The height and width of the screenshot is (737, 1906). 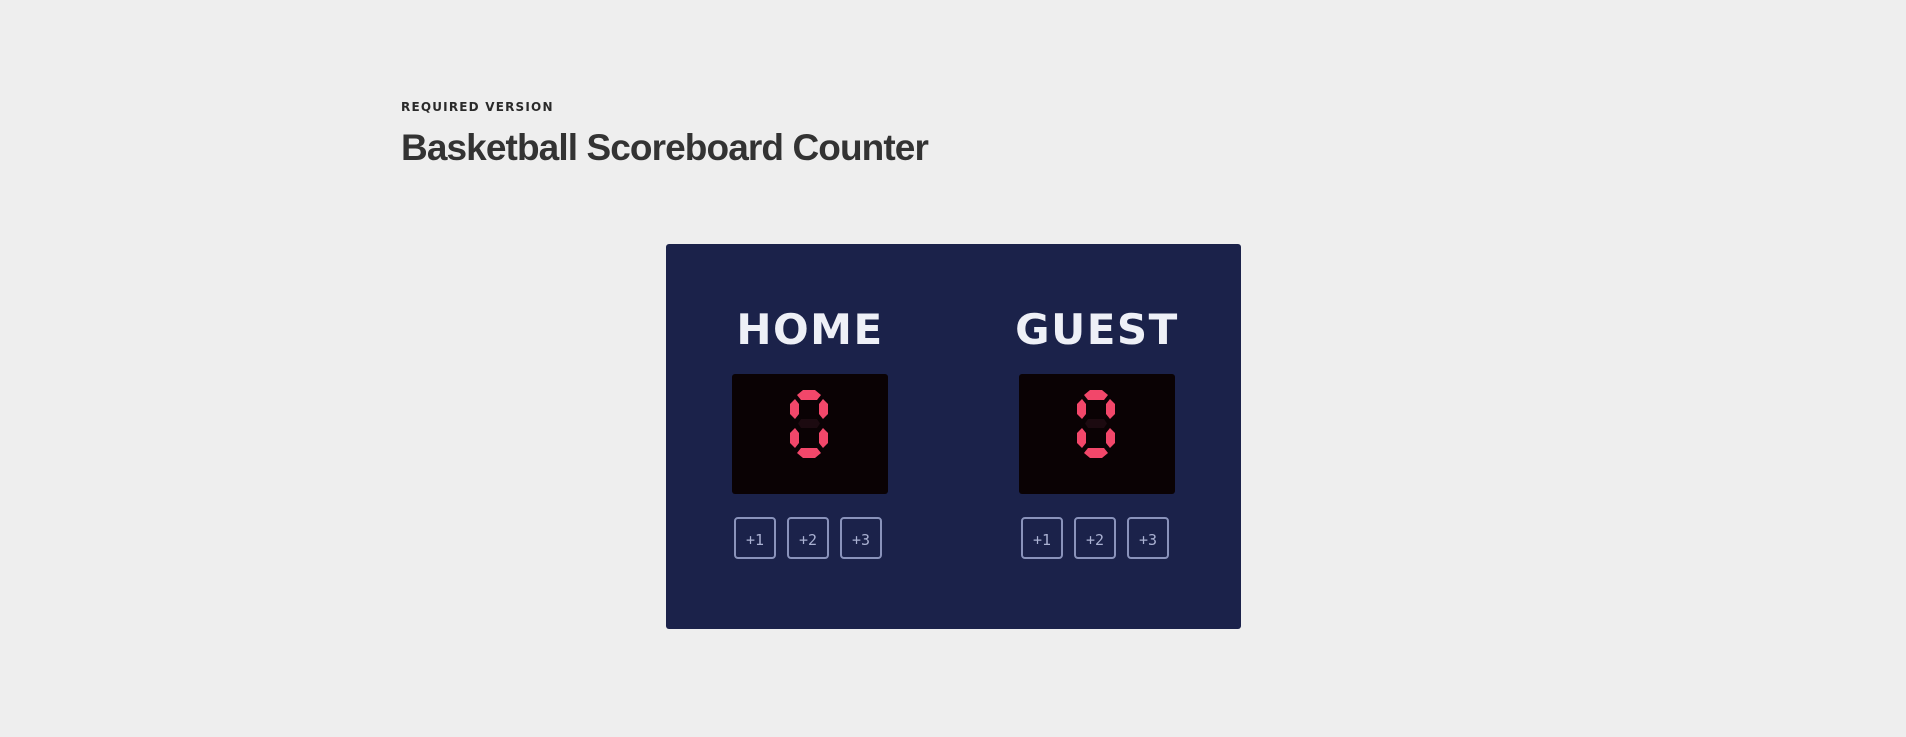 I want to click on guest-add-3-button: +3, so click(x=1148, y=538).